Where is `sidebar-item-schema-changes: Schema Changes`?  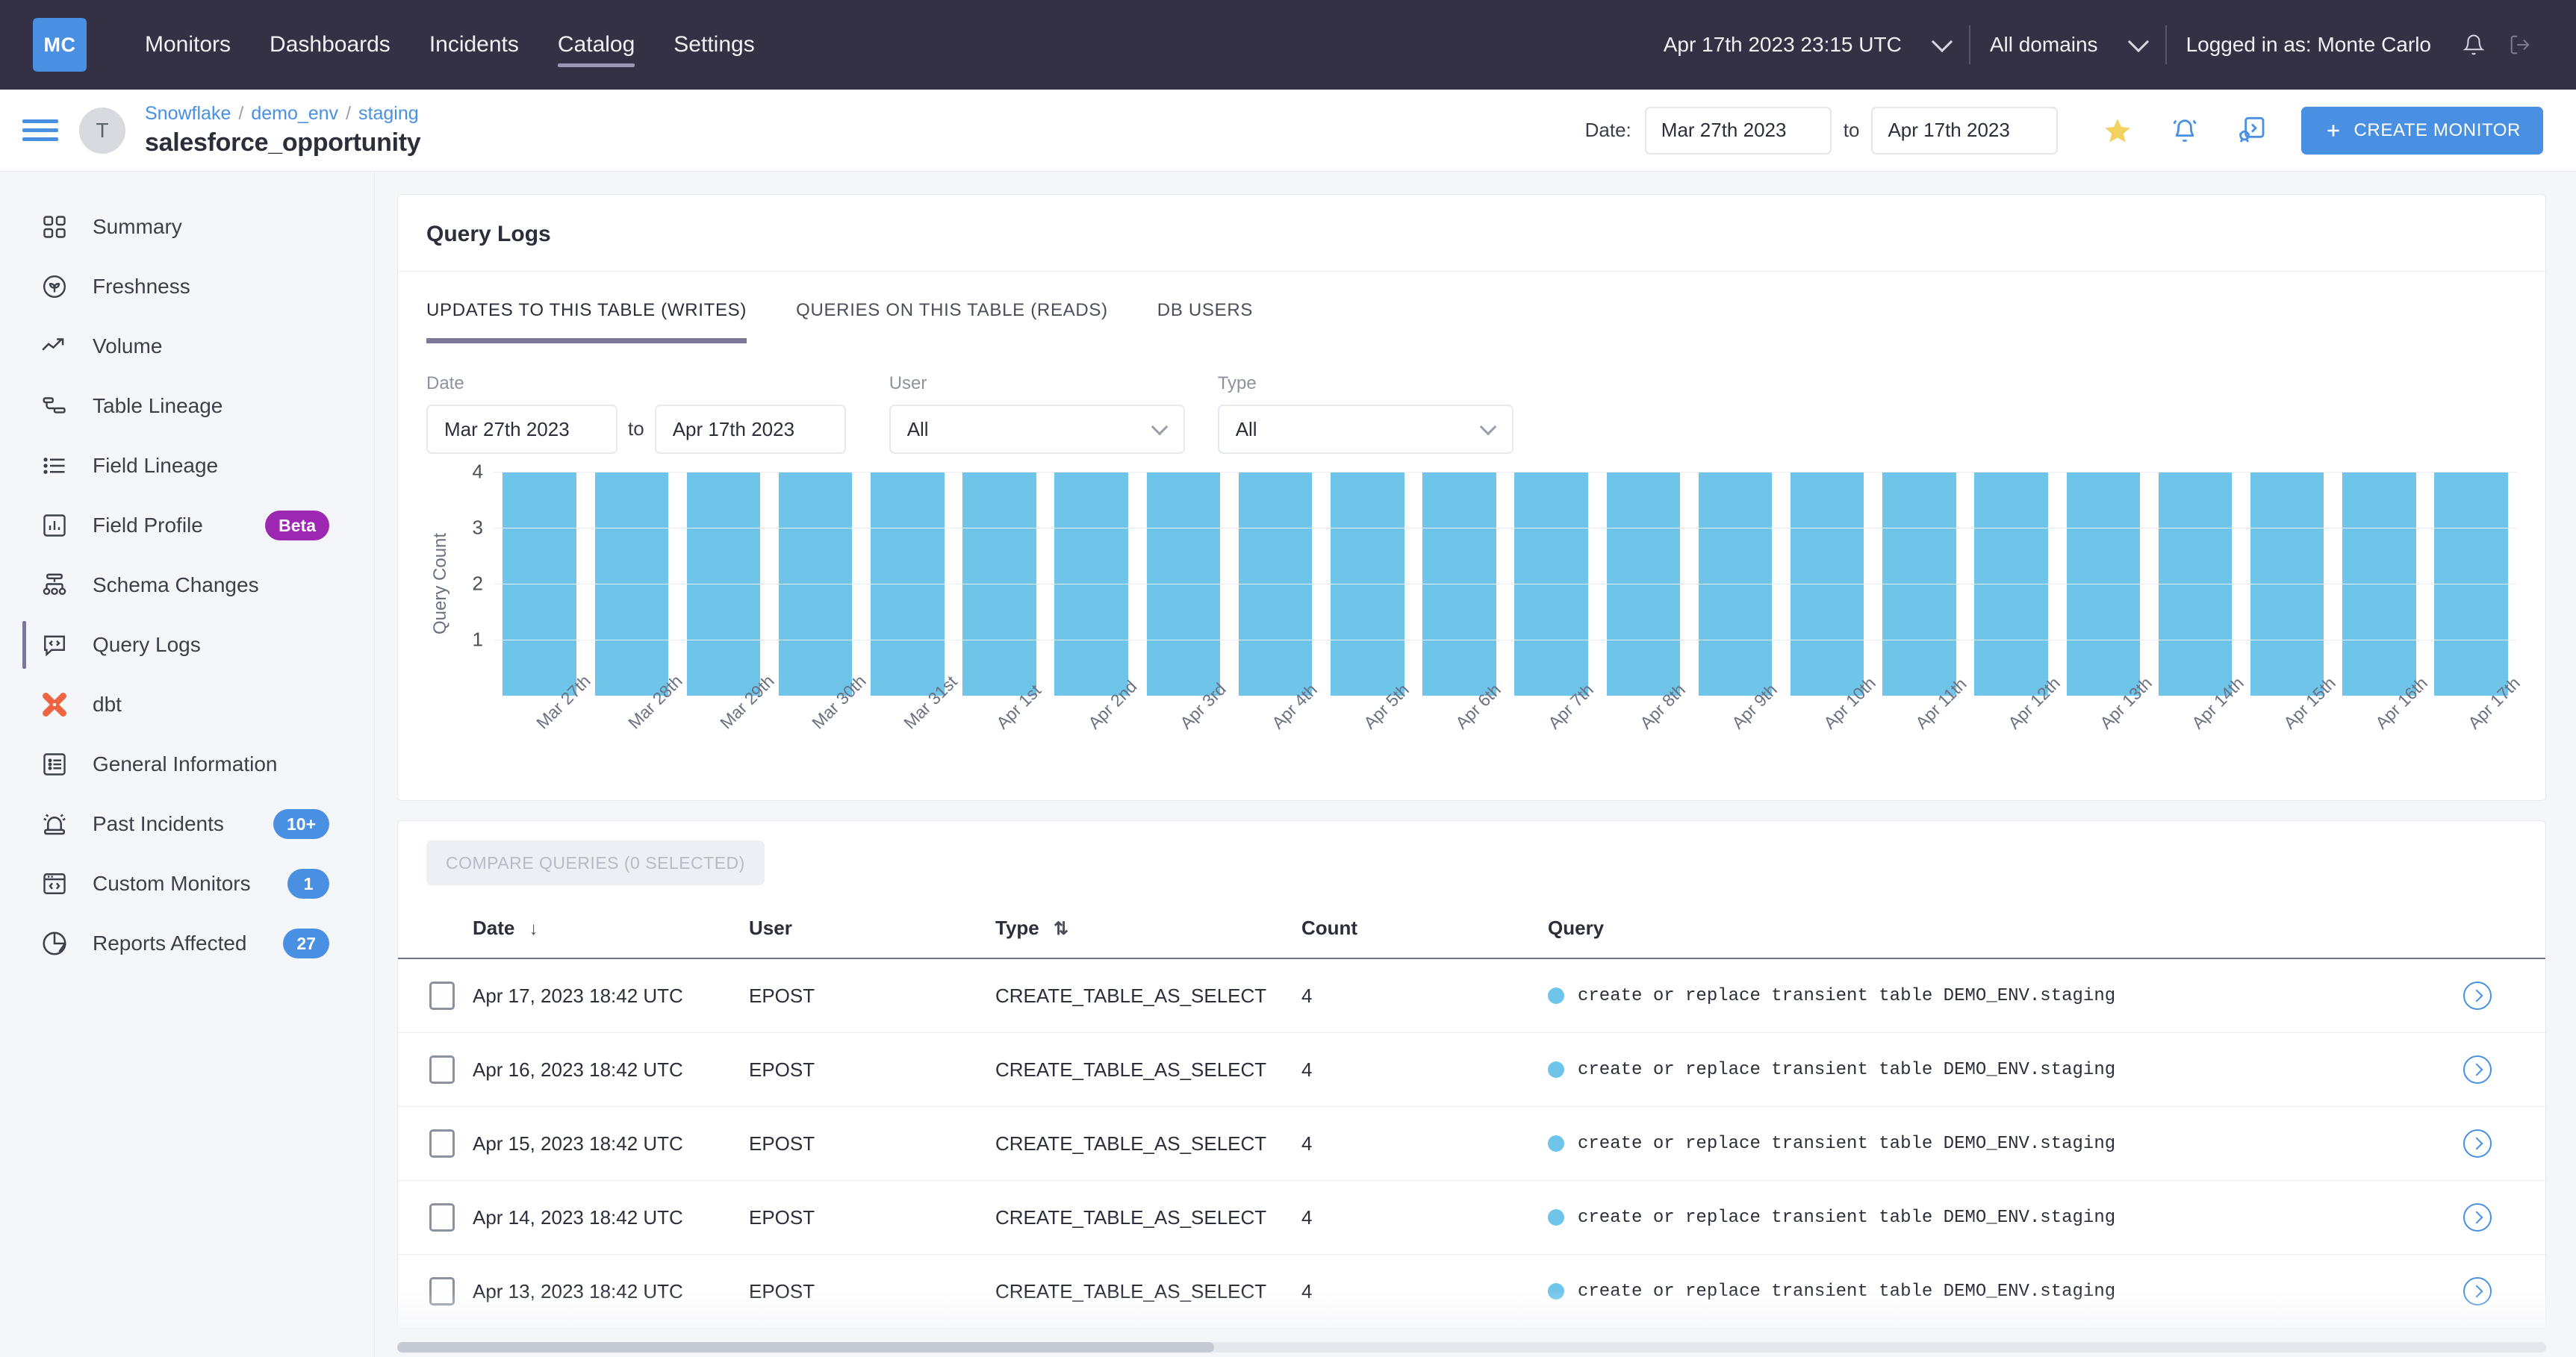 sidebar-item-schema-changes: Schema Changes is located at coordinates (187, 585).